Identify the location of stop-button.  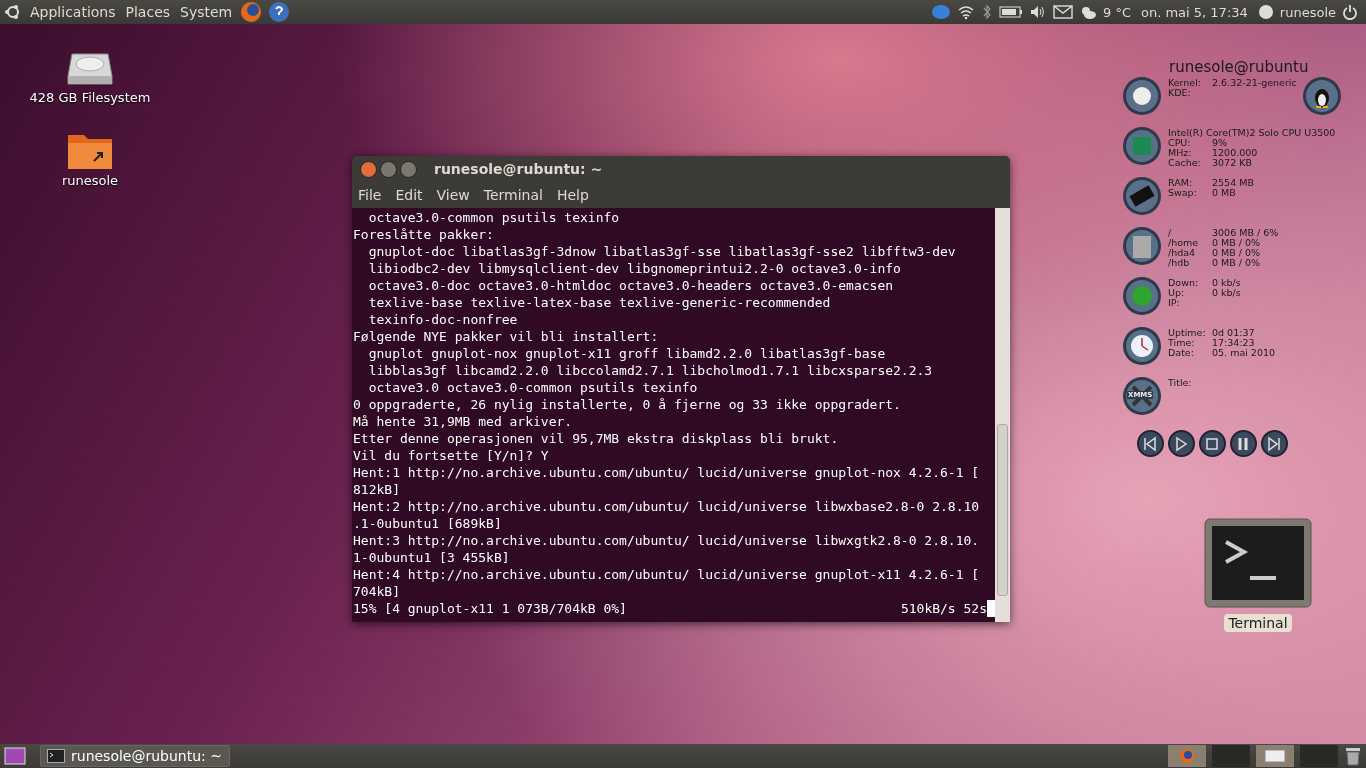
(1212, 443).